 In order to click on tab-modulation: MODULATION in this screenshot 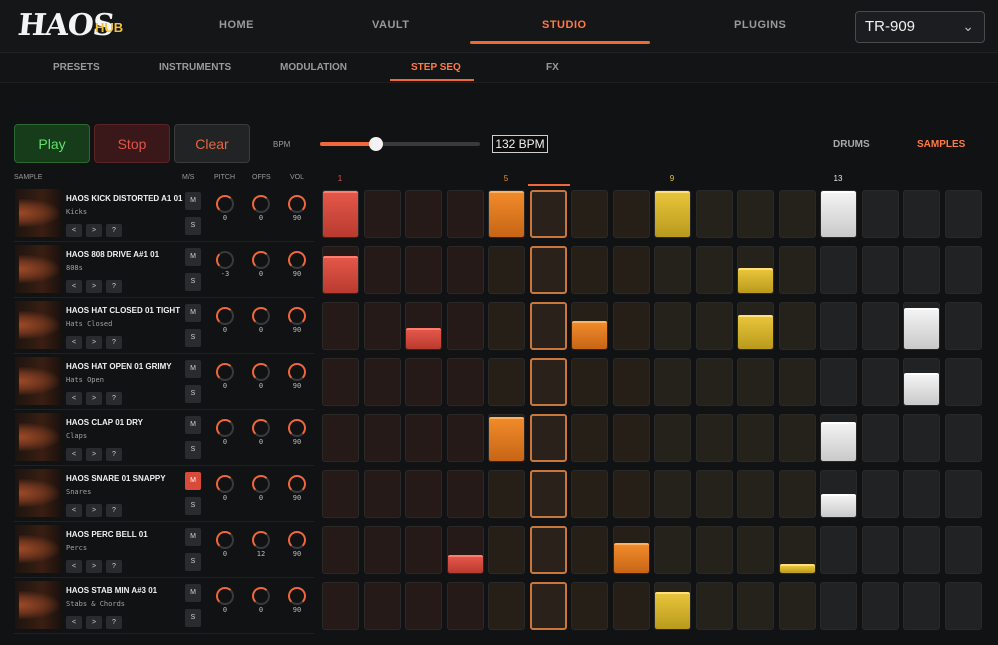, I will do `click(313, 67)`.